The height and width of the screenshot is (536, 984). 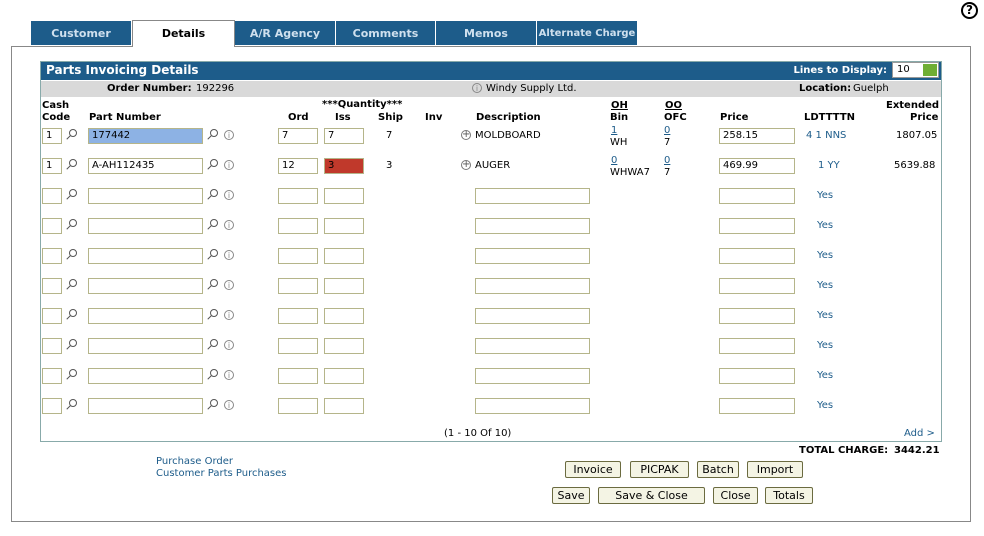 What do you see at coordinates (486, 33) in the screenshot?
I see `tab-memos: Memos` at bounding box center [486, 33].